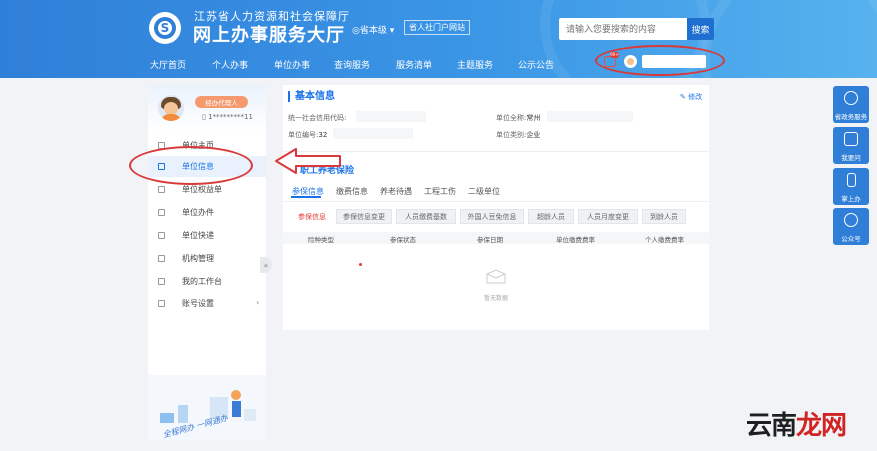  Describe the element at coordinates (700, 29) in the screenshot. I see `search-button: 搜索` at that location.